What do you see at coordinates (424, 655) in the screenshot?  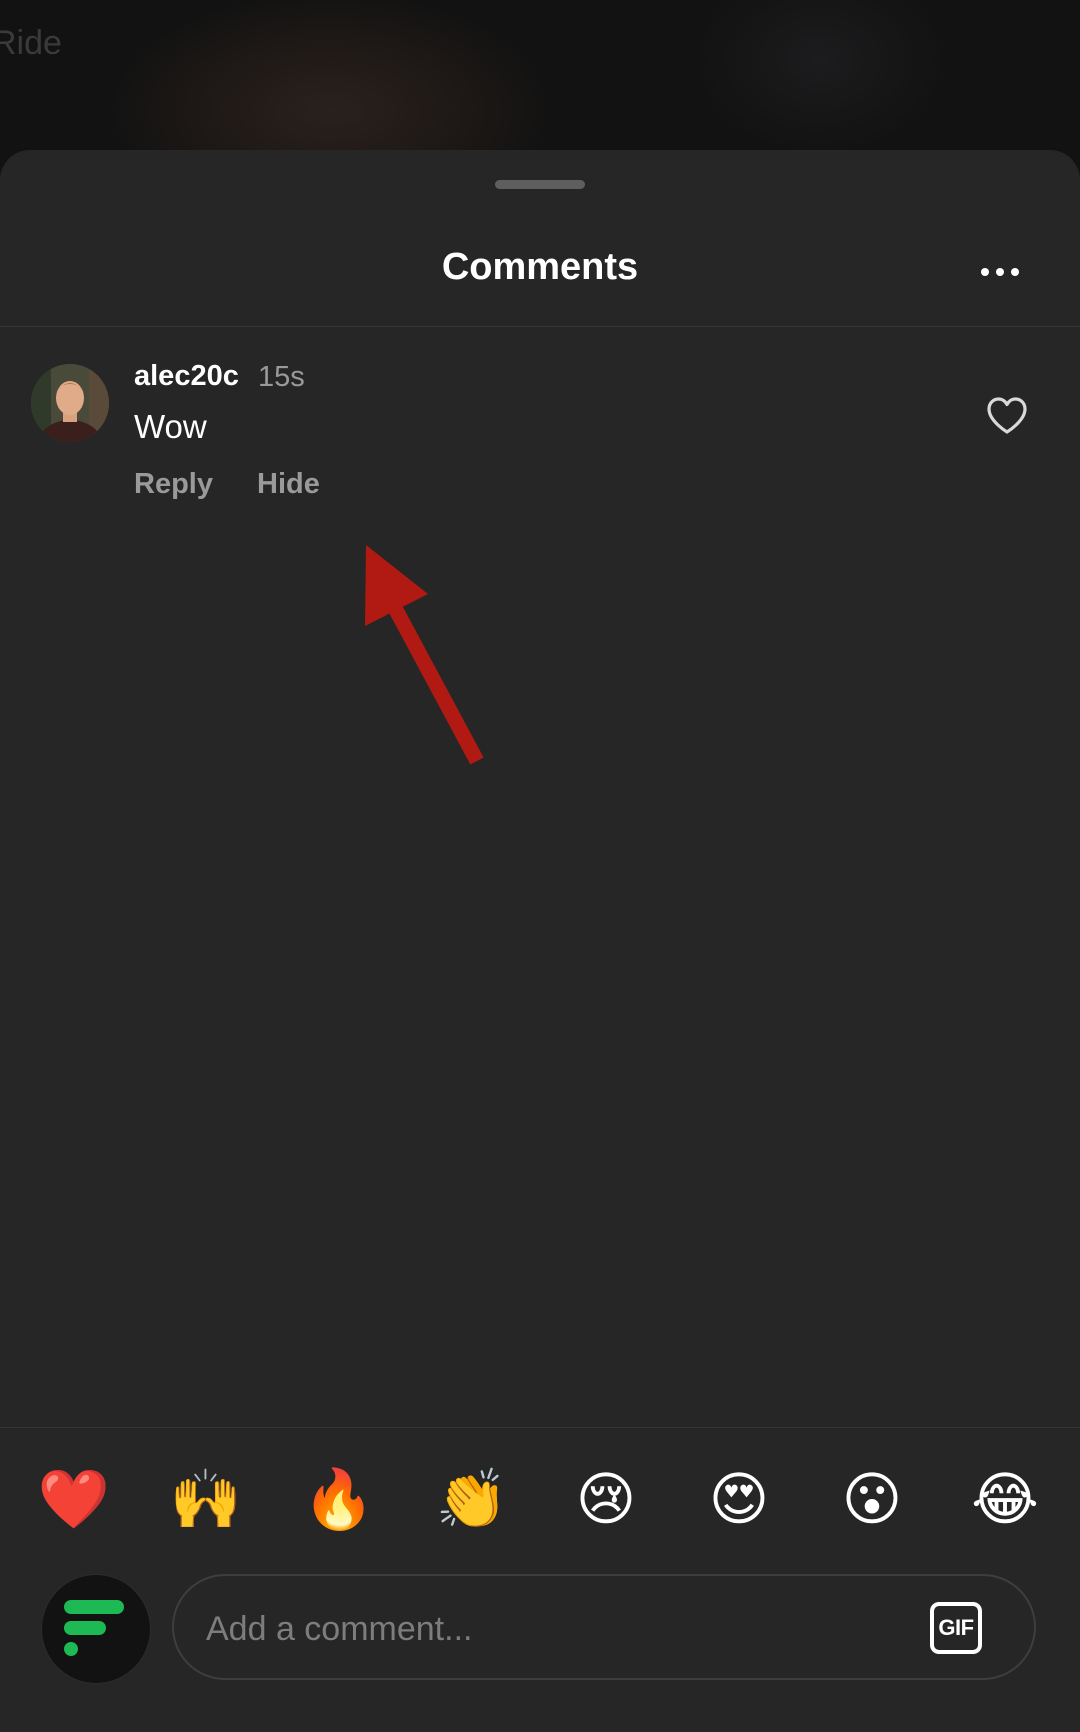 I see `annotation-arrow` at bounding box center [424, 655].